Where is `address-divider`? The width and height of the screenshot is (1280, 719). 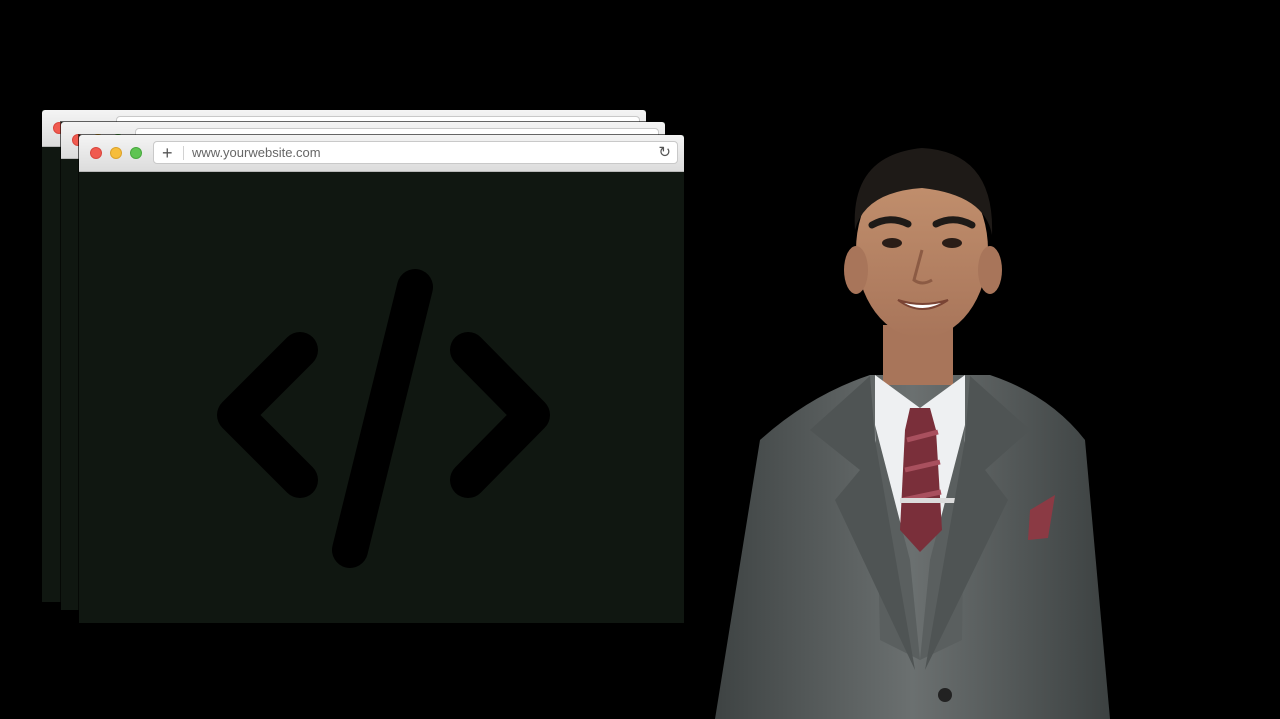
address-divider is located at coordinates (183, 153).